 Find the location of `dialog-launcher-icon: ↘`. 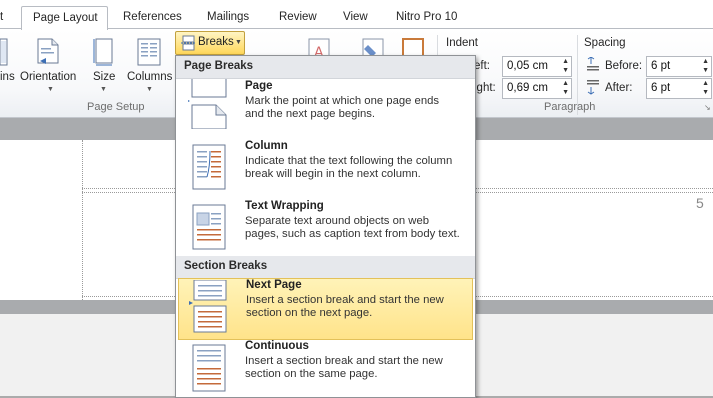

dialog-launcher-icon: ↘ is located at coordinates (707, 107).